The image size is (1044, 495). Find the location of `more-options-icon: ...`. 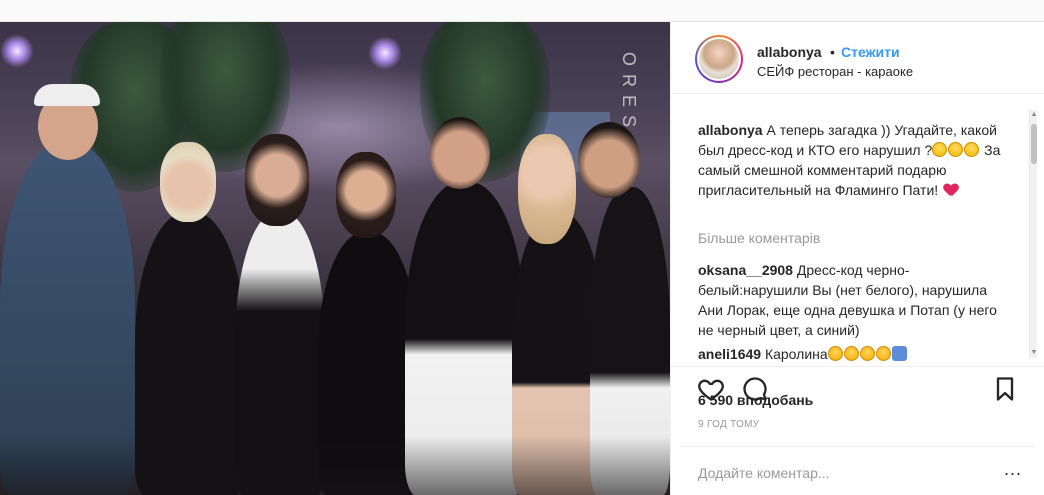

more-options-icon: ... is located at coordinates (1013, 471).